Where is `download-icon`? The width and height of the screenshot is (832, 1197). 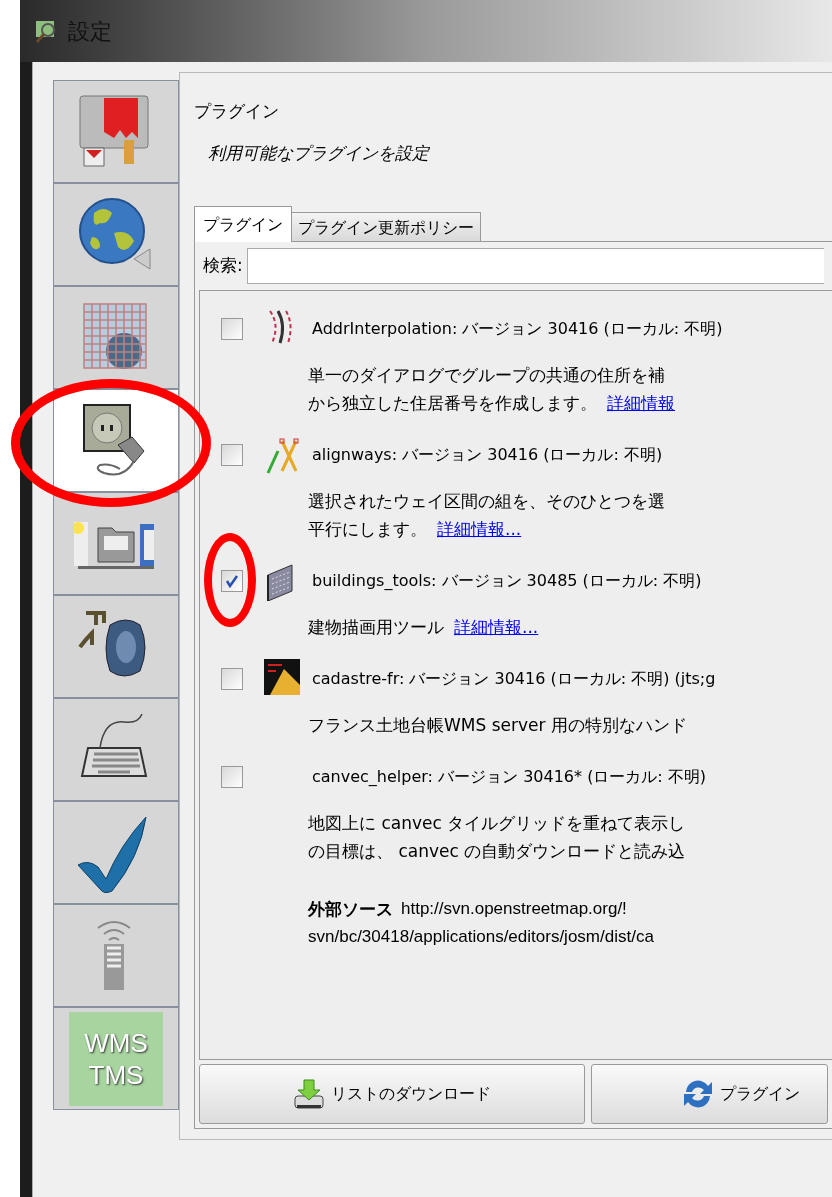
download-icon is located at coordinates (309, 1094).